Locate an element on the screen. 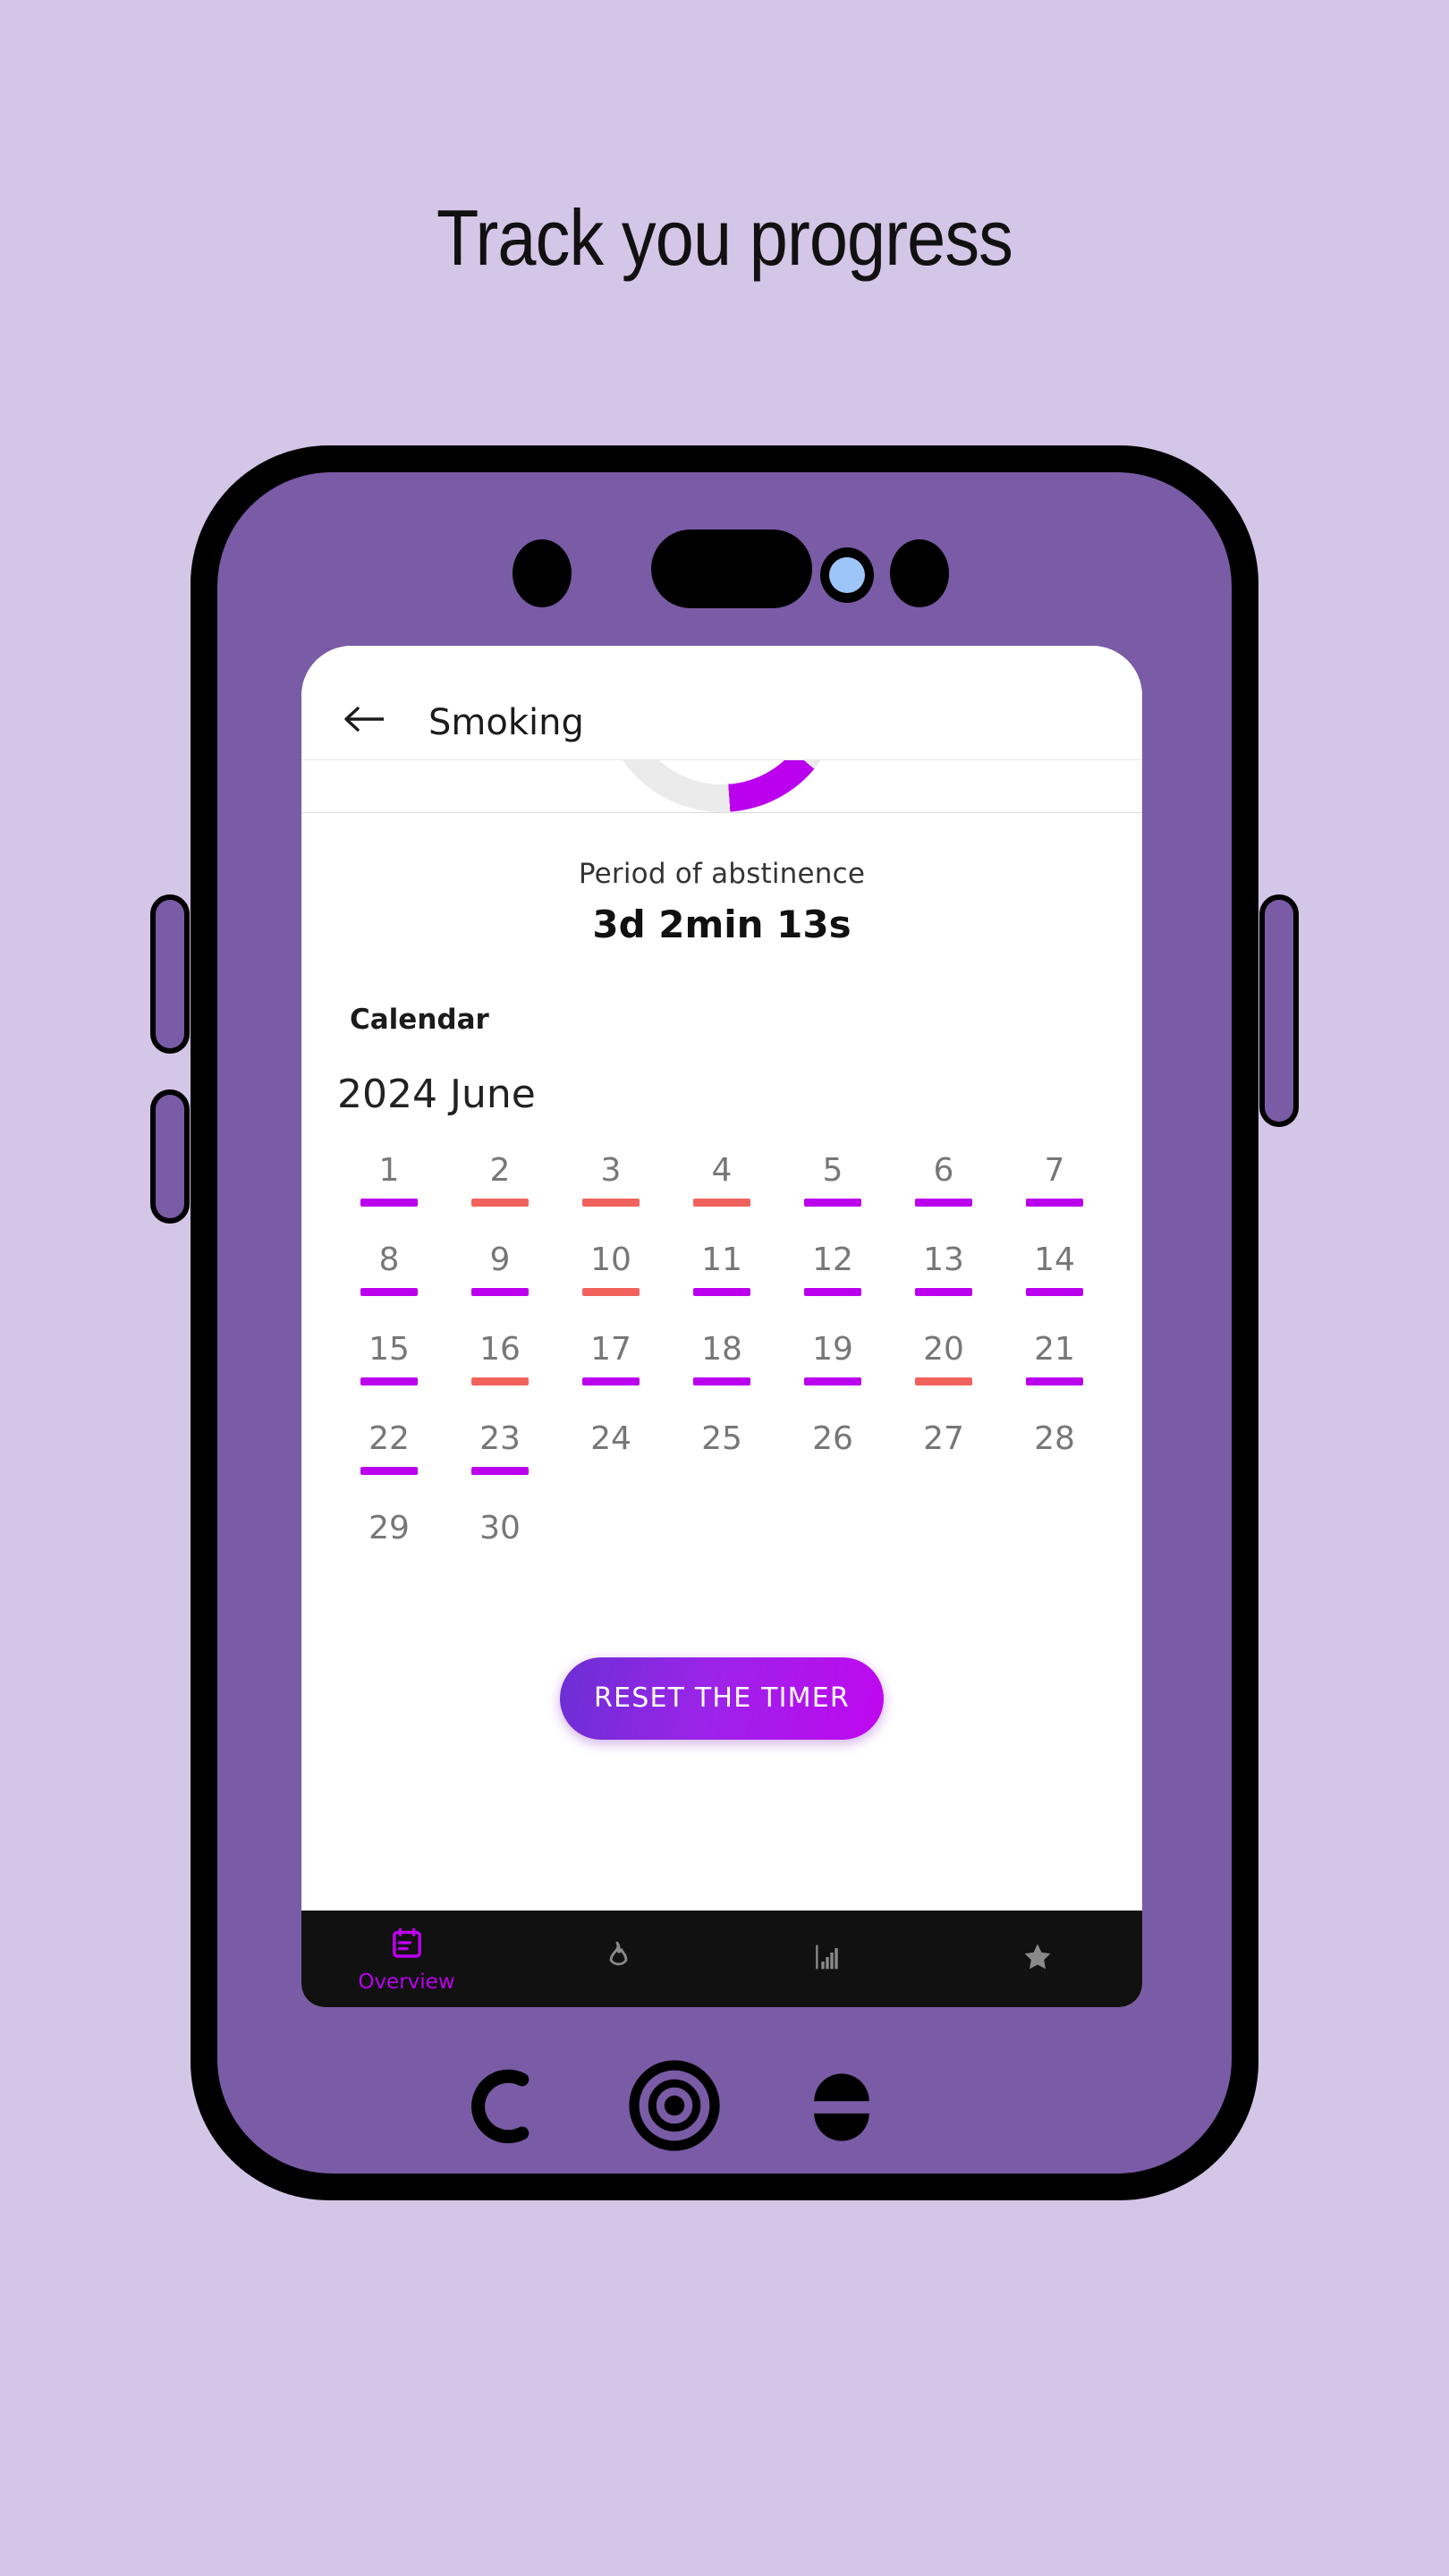 This screenshot has height=2576, width=1449. calendar-day: 7 is located at coordinates (1054, 1174).